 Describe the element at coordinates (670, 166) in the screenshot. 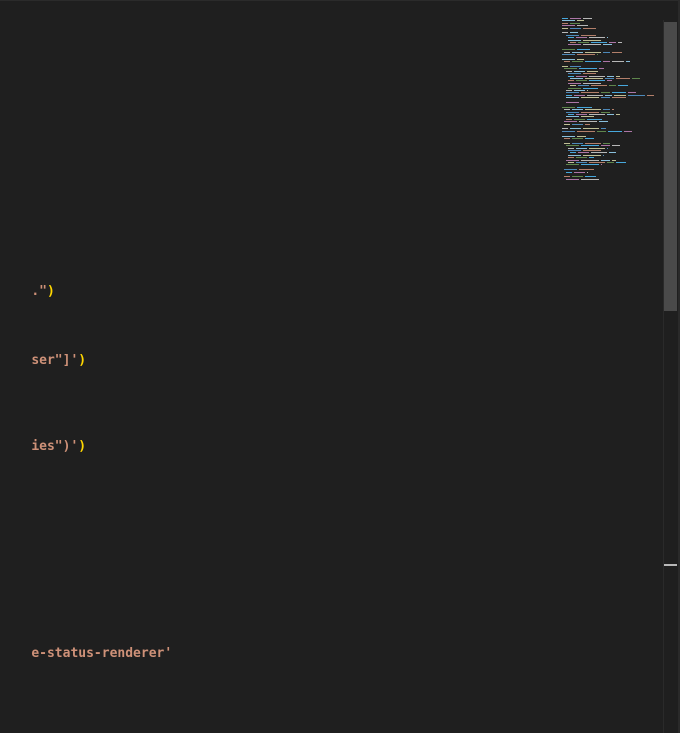

I see `vertical-scrollbar-thumb` at that location.